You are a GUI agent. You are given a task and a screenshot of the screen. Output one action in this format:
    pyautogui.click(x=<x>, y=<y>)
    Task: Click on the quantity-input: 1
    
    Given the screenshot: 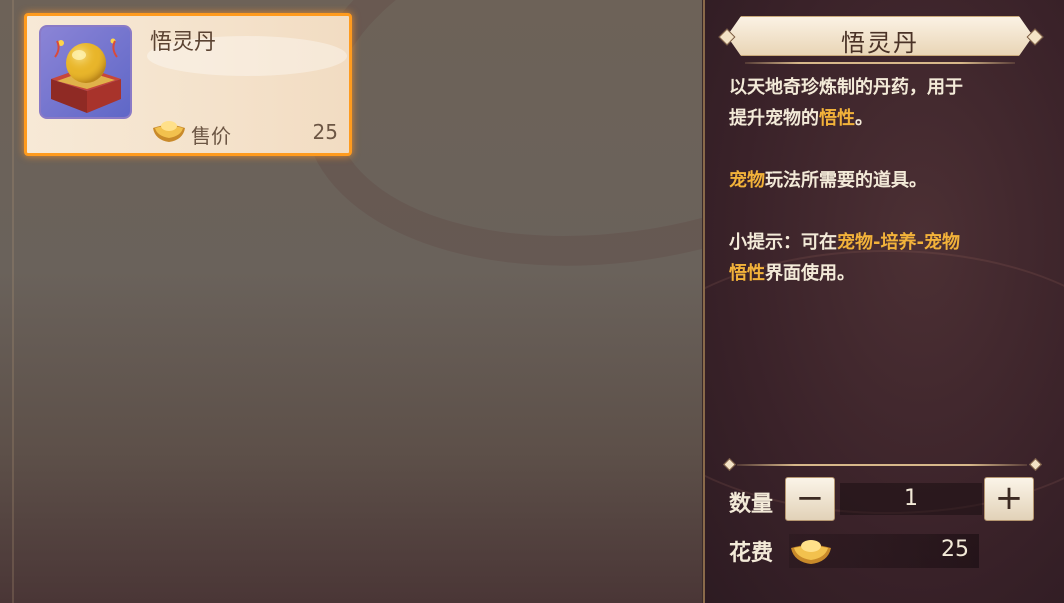 What is the action you would take?
    pyautogui.click(x=911, y=499)
    